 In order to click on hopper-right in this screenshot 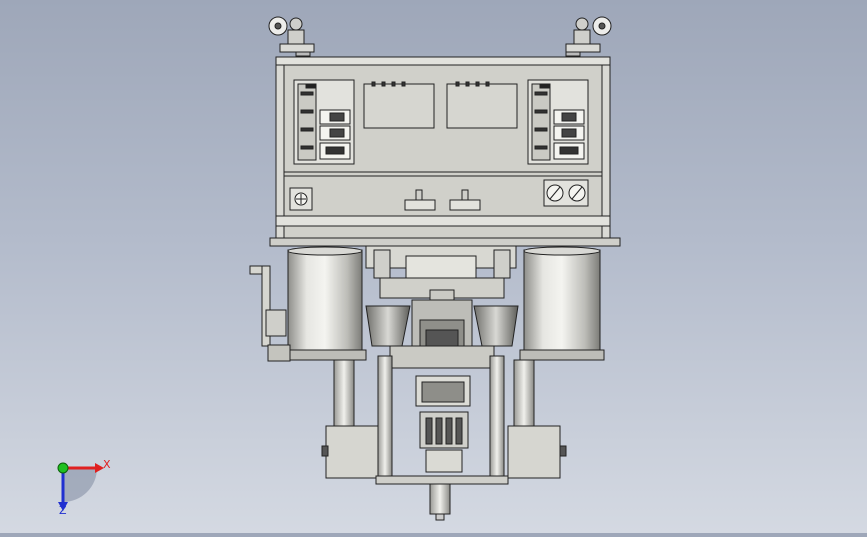, I will do `click(496, 326)`.